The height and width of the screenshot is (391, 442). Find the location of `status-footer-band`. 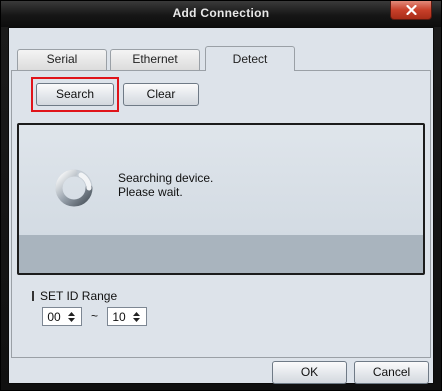

status-footer-band is located at coordinates (221, 254).